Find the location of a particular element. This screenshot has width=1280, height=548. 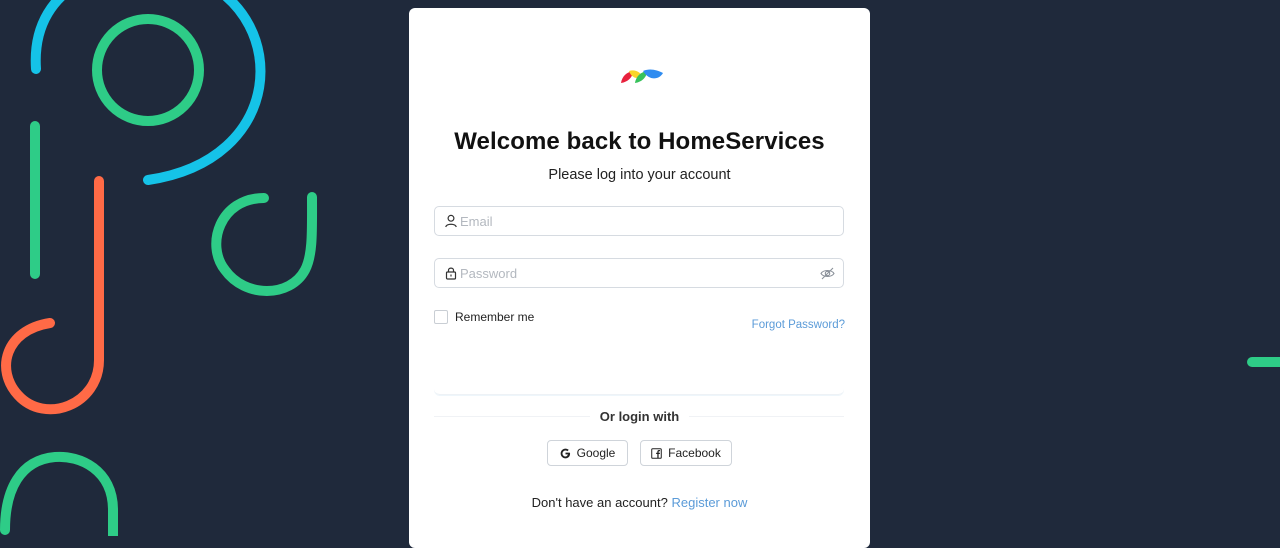

register-prompt: Don't have an account? Register now is located at coordinates (639, 502).